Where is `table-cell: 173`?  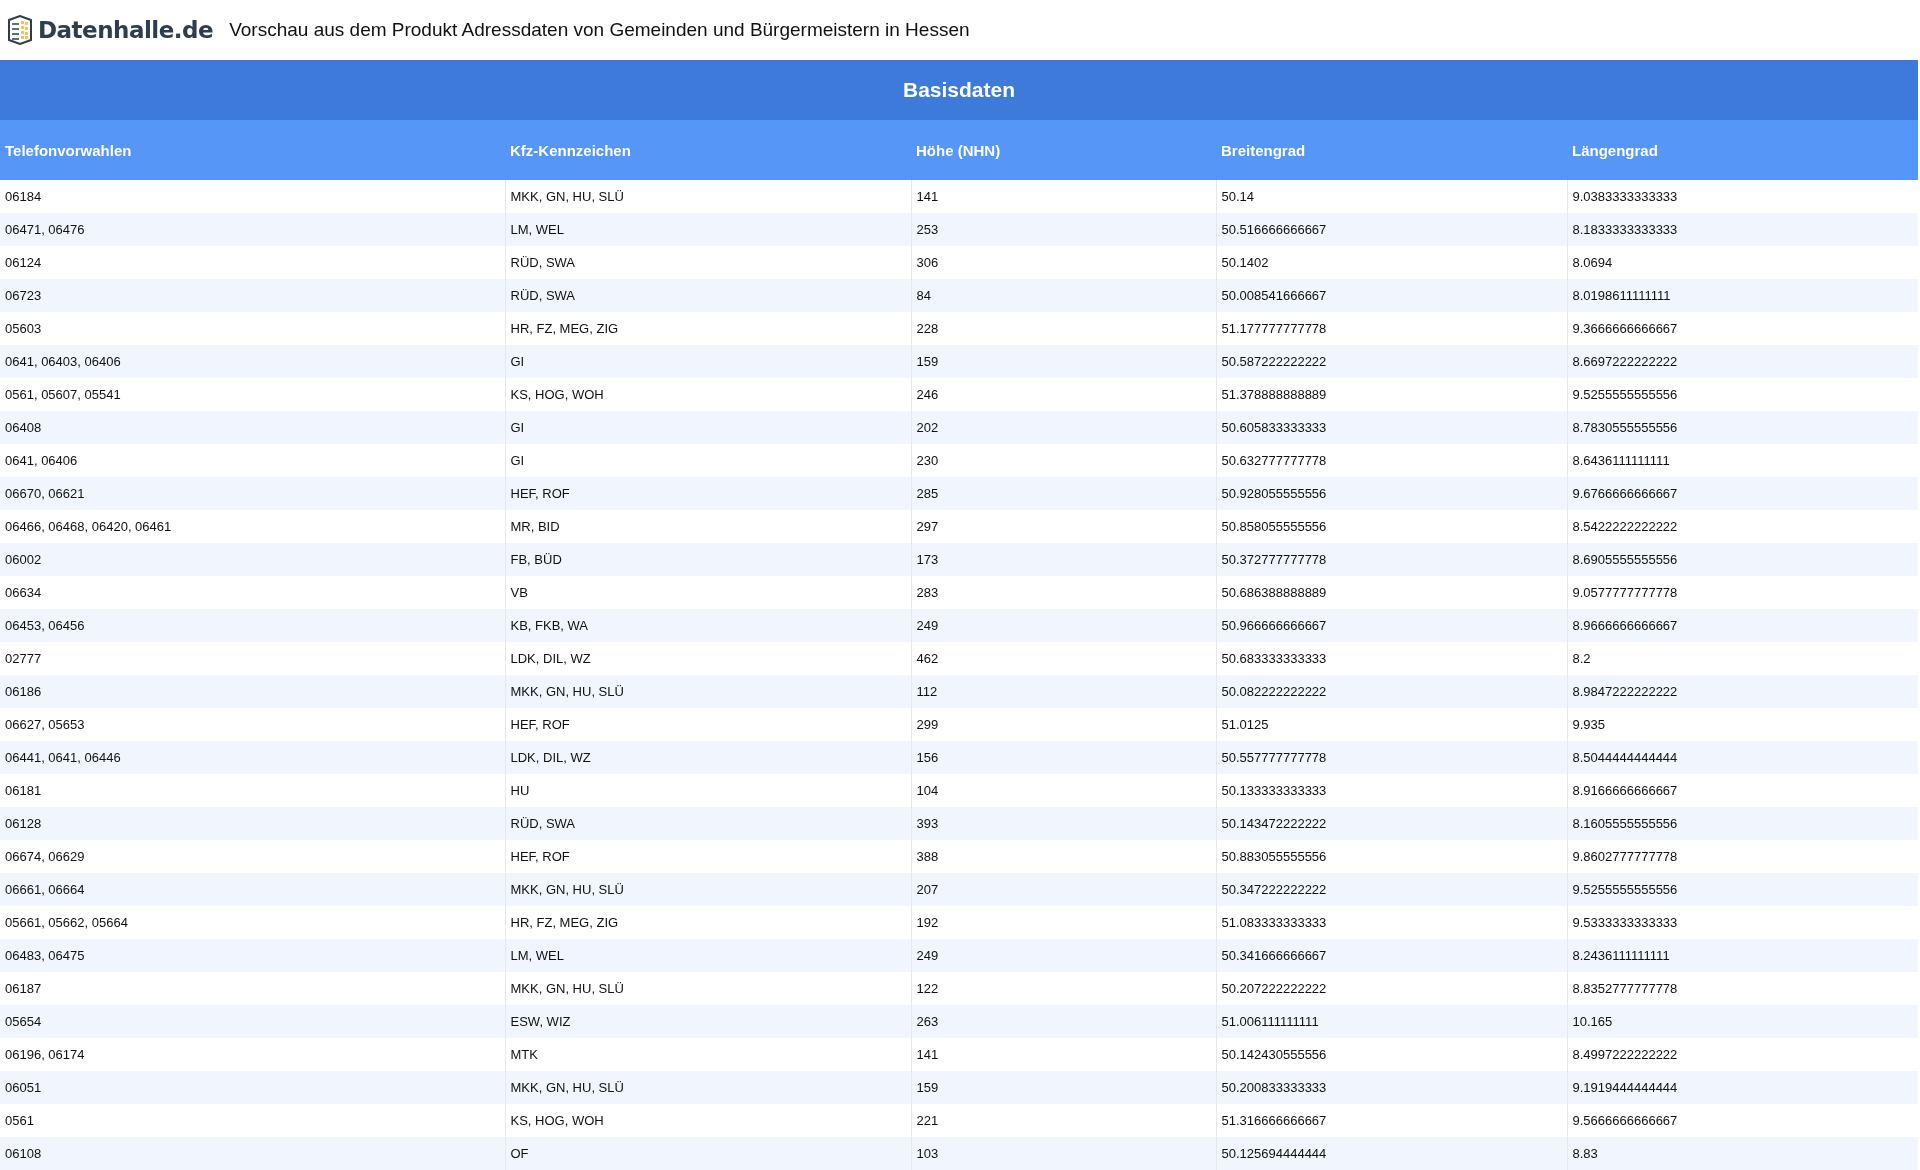
table-cell: 173 is located at coordinates (1063, 559).